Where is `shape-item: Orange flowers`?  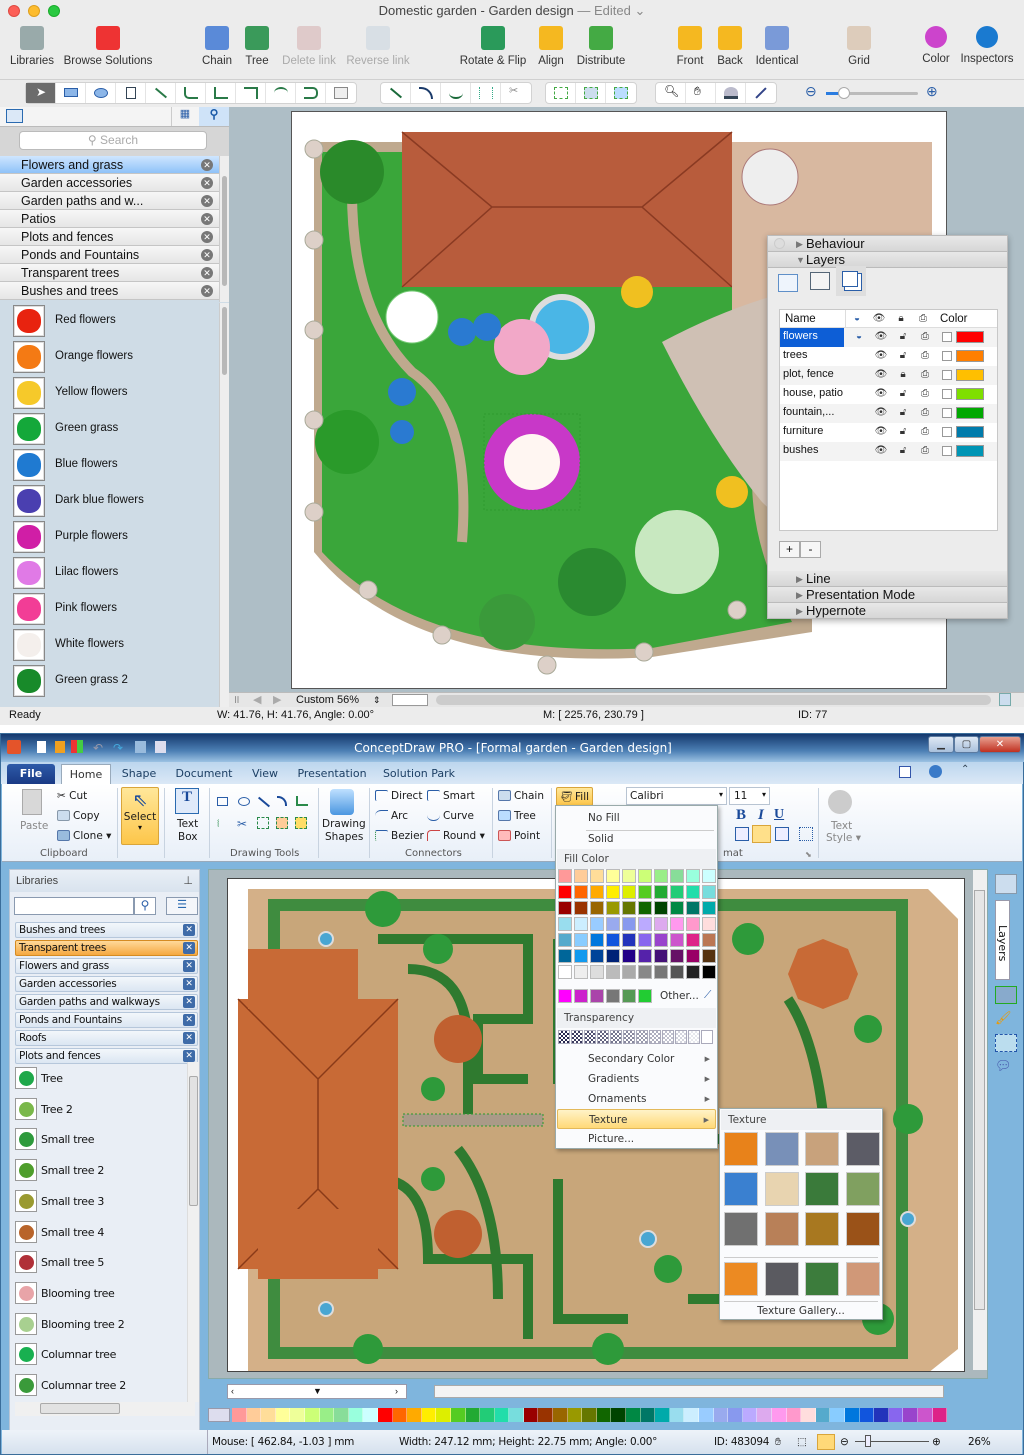 shape-item: Orange flowers is located at coordinates (109, 357).